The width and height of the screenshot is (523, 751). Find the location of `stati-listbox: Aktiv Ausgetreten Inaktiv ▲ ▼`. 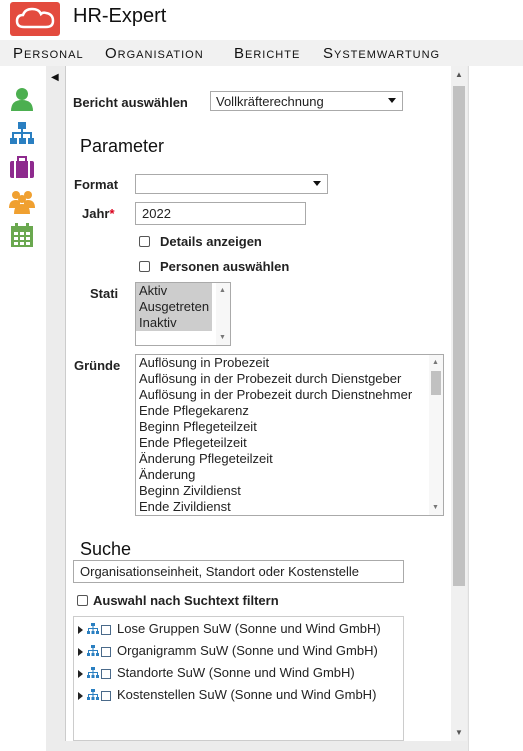

stati-listbox: Aktiv Ausgetreten Inaktiv ▲ ▼ is located at coordinates (183, 314).